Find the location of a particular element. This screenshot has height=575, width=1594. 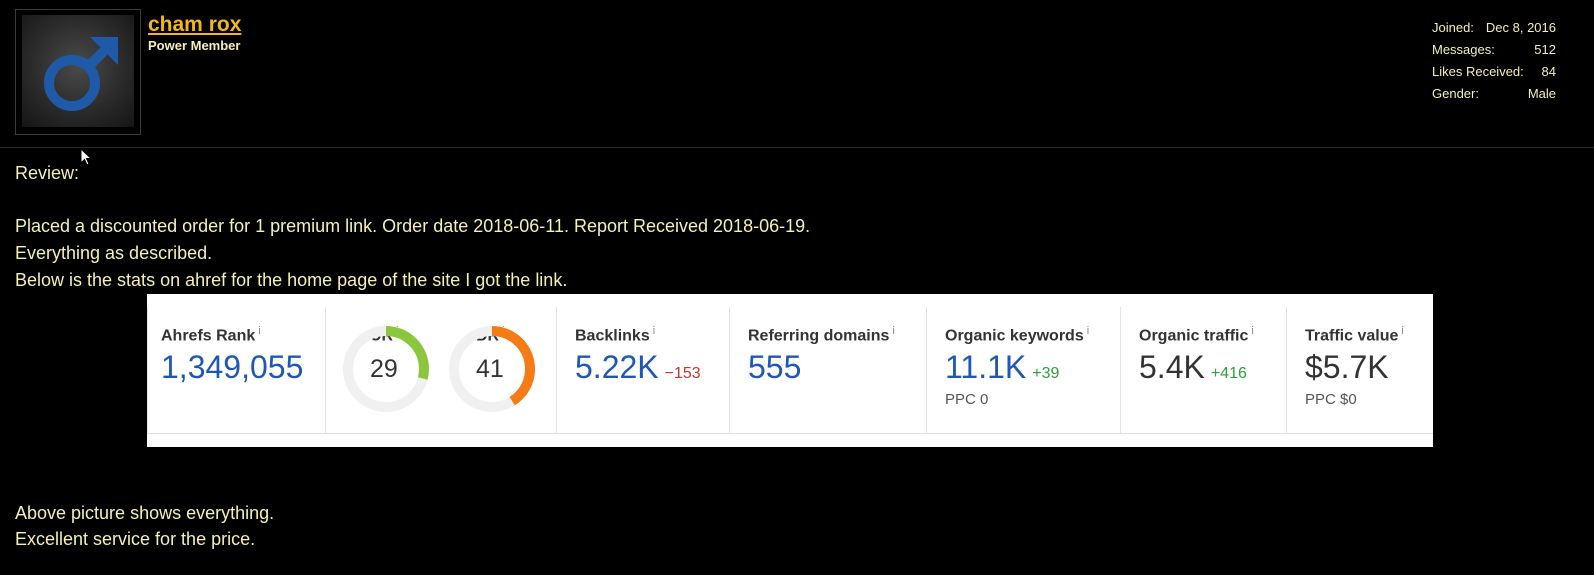

stat-value: Dec 8, 2016 is located at coordinates (1520, 27).